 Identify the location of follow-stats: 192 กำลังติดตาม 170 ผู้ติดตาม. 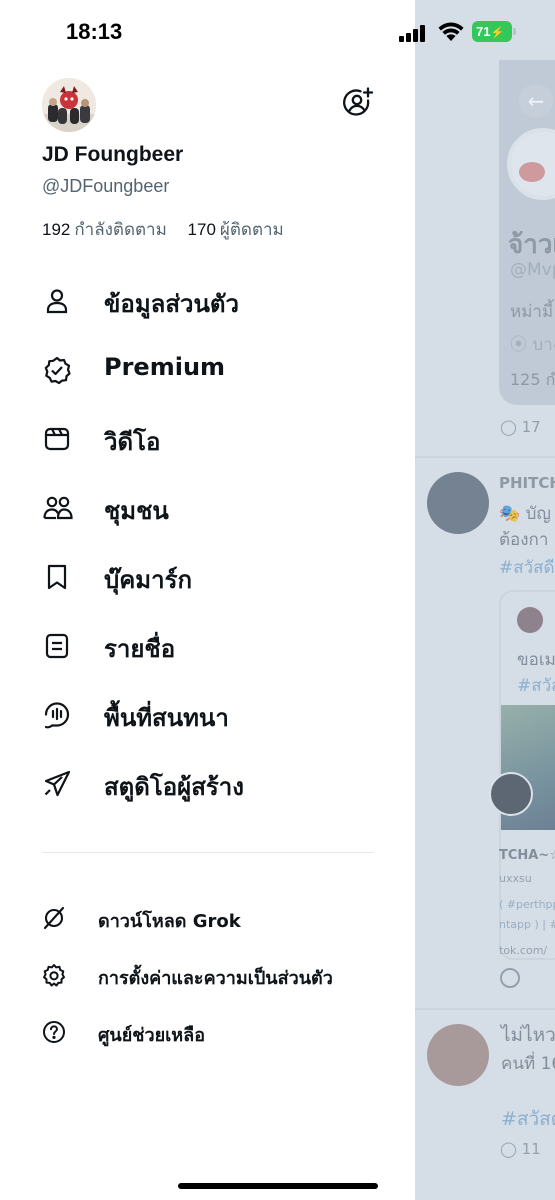
(171, 229).